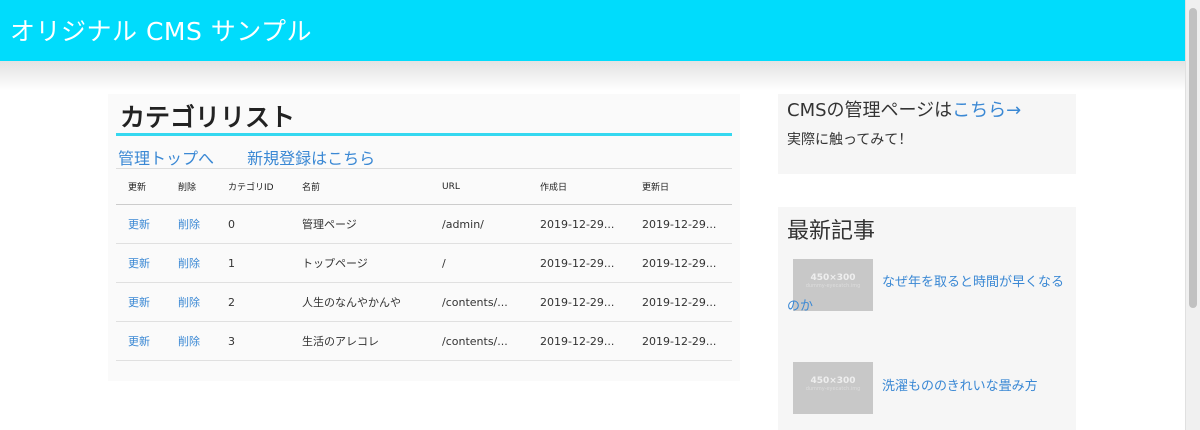 The height and width of the screenshot is (430, 1200). Describe the element at coordinates (424, 134) in the screenshot. I see `title-underline` at that location.